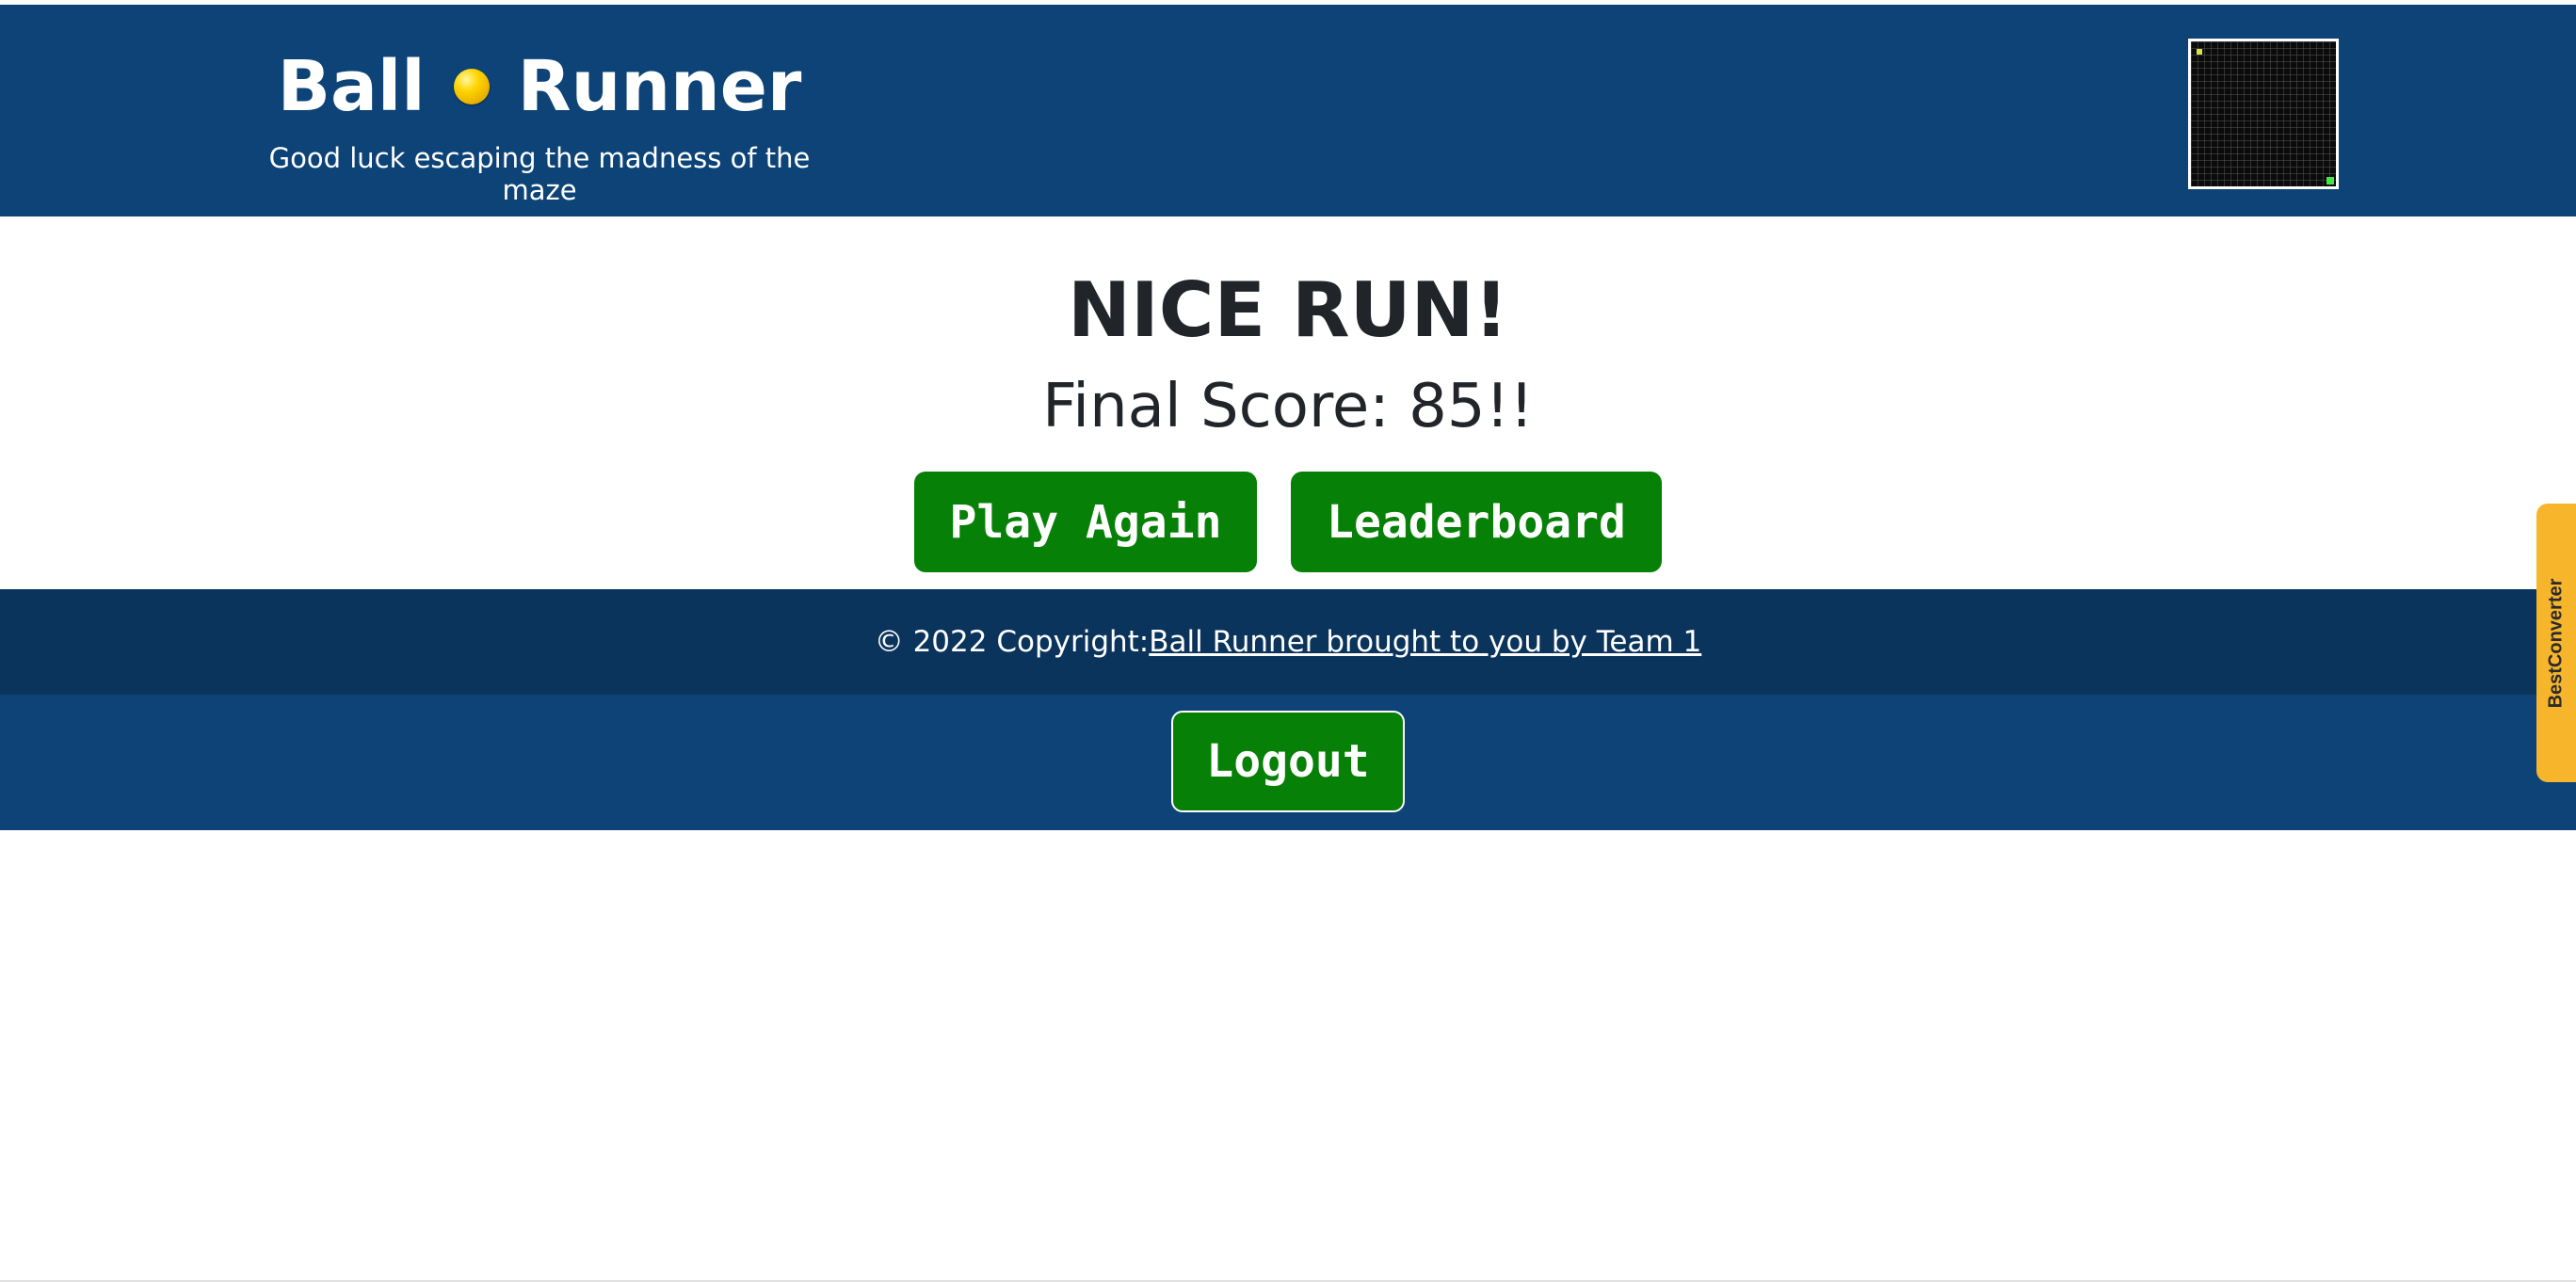 Image resolution: width=2576 pixels, height=1282 pixels. What do you see at coordinates (351, 86) in the screenshot?
I see `site-title-left: Ball` at bounding box center [351, 86].